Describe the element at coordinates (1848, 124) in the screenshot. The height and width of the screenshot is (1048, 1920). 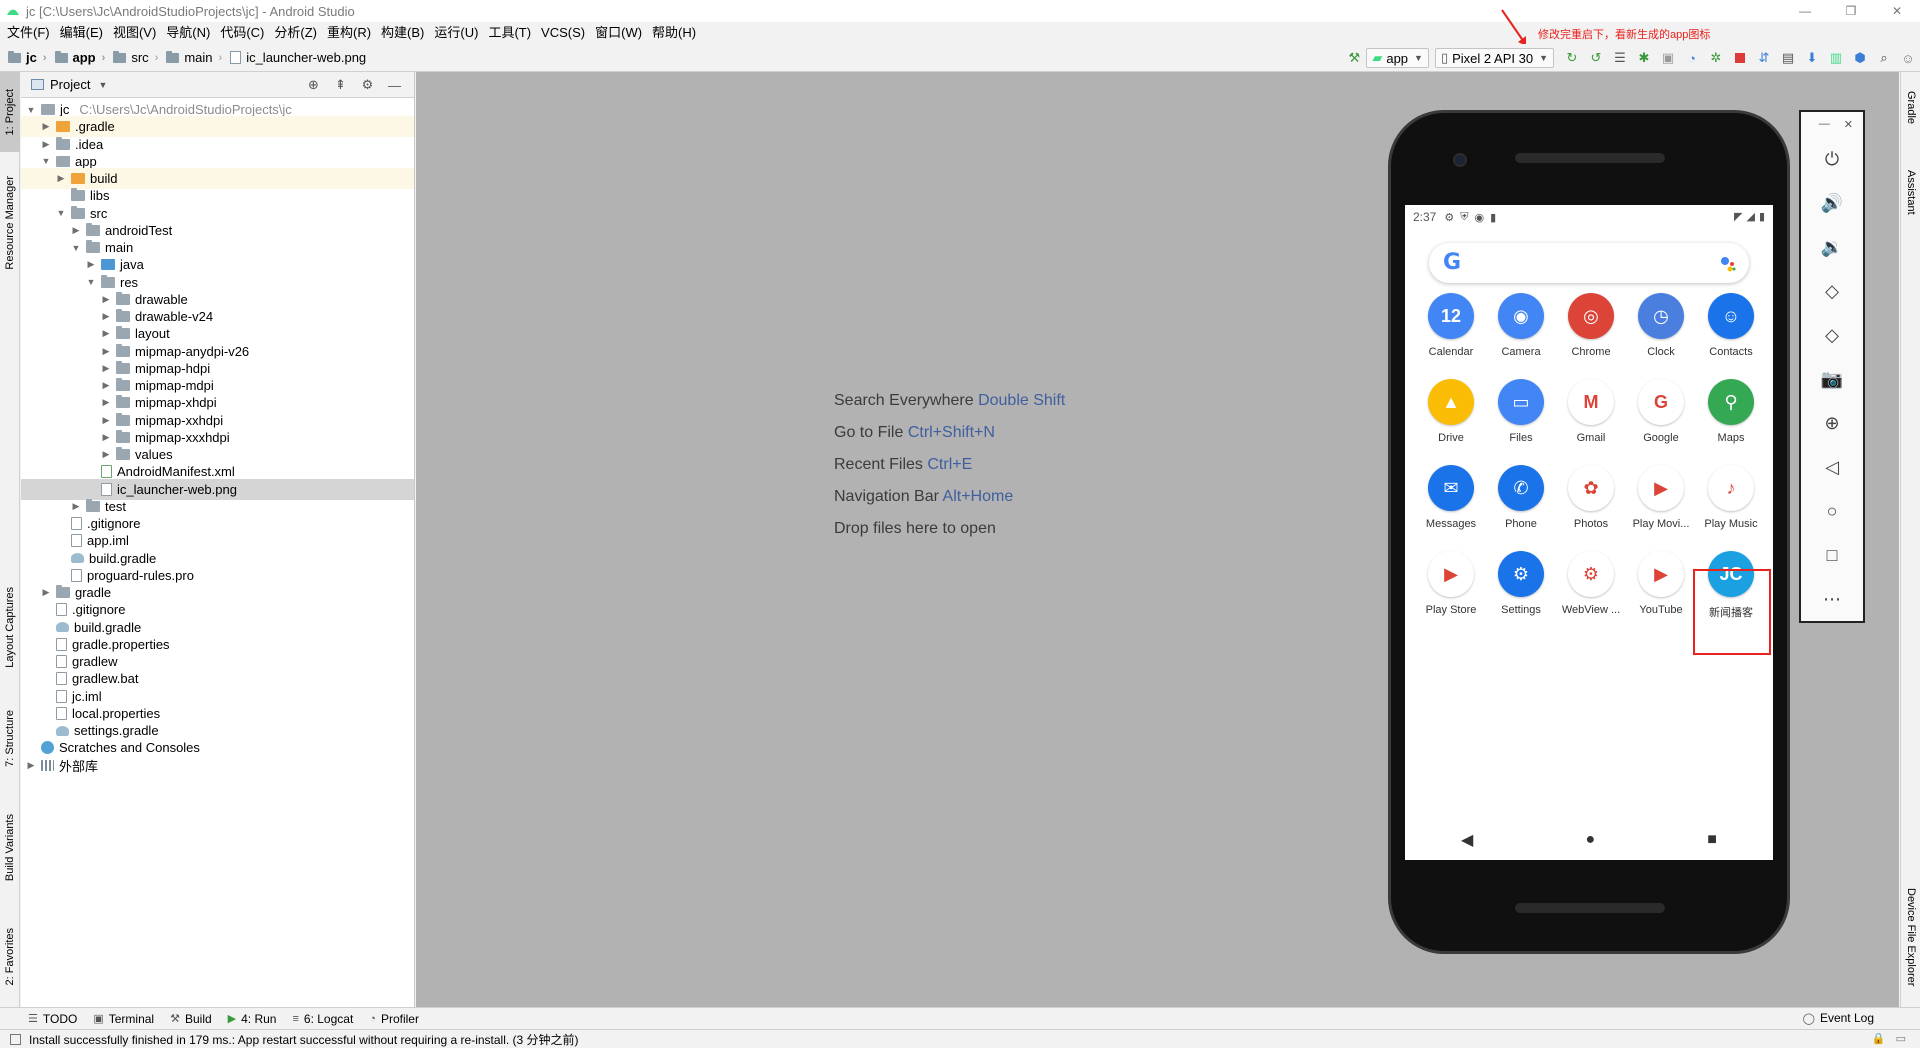
I see `close-emulator-icon: ✕` at that location.